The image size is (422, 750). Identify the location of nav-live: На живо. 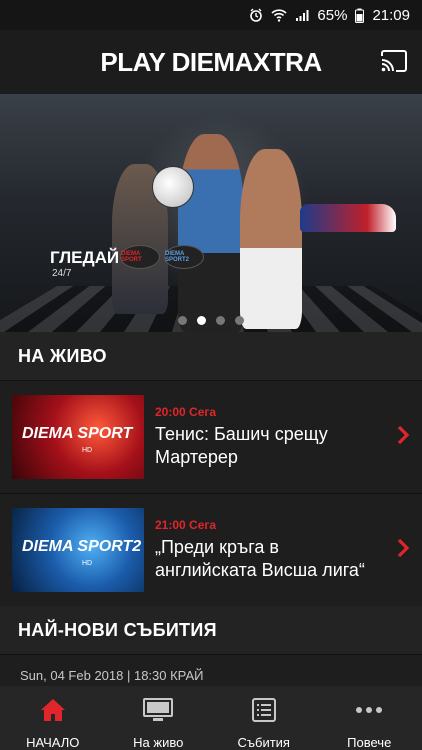
(159, 718).